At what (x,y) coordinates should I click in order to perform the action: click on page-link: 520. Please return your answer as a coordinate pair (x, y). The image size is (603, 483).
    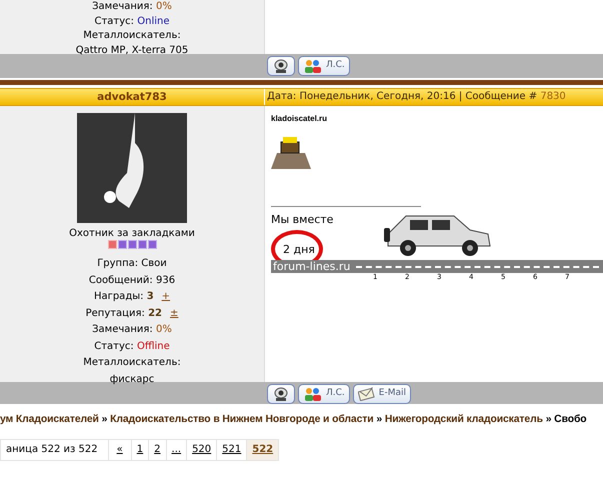
    Looking at the image, I should click on (201, 450).